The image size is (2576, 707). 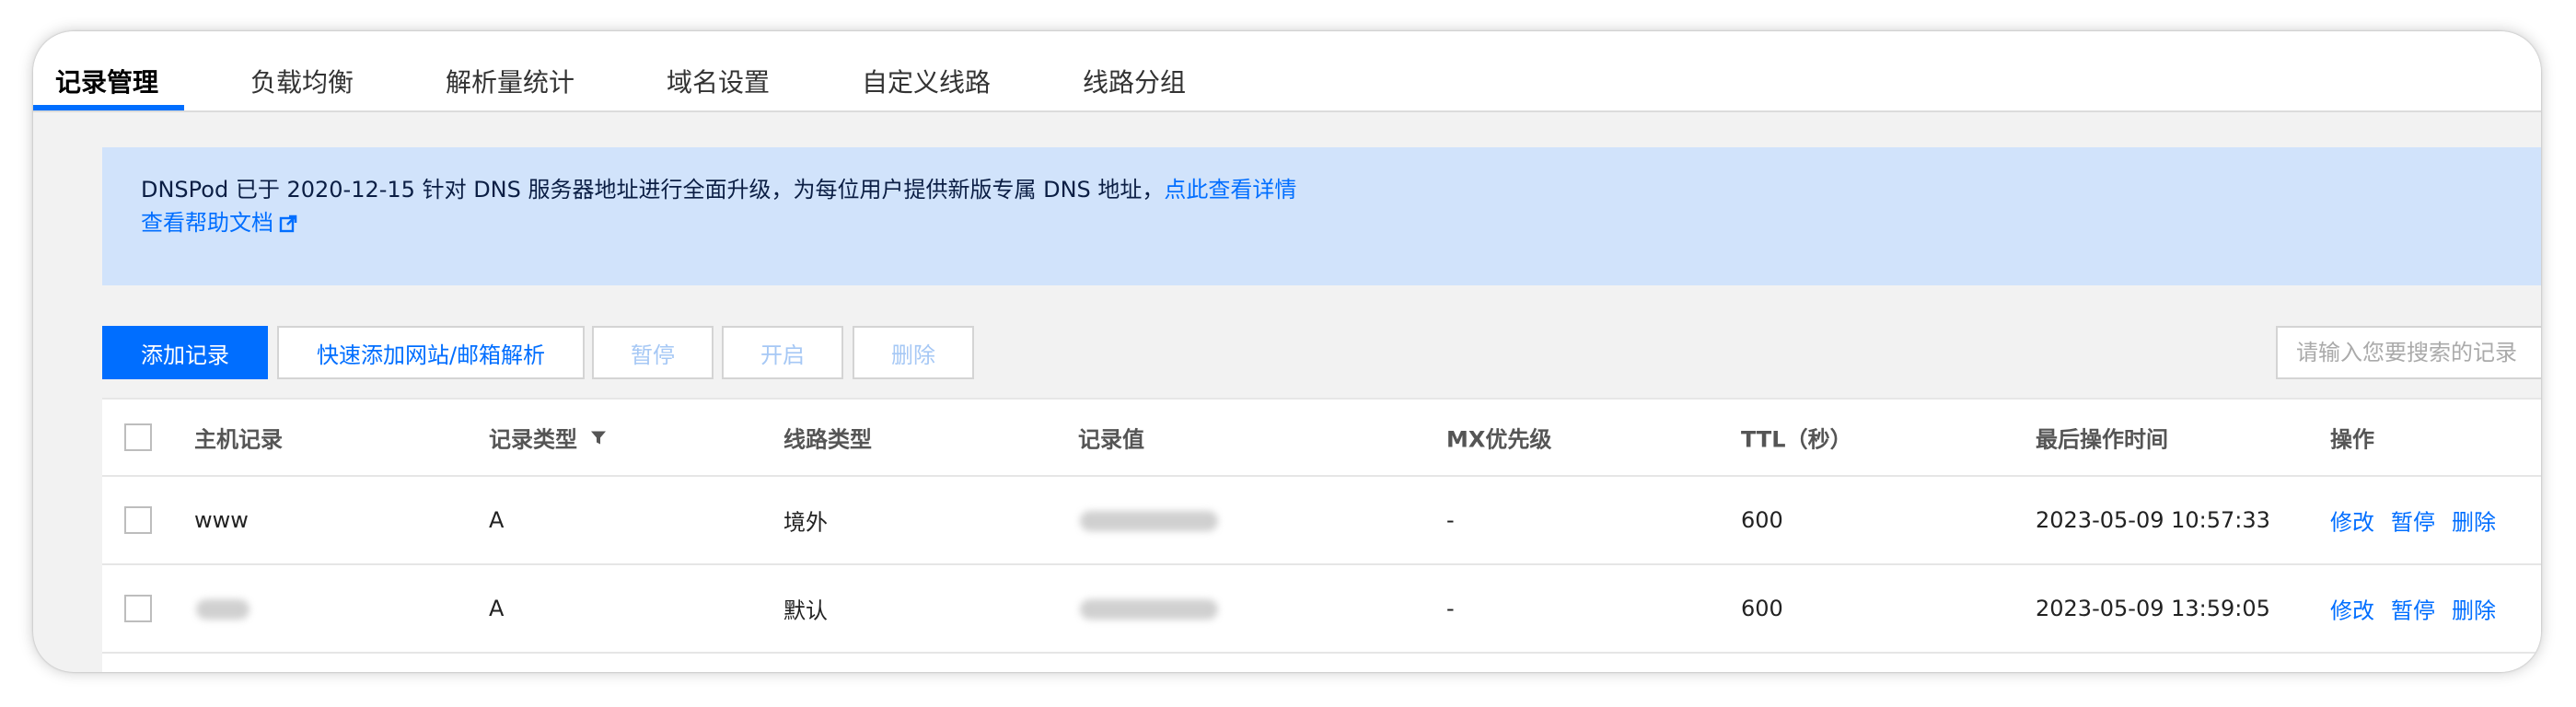 I want to click on line-cell: 默认, so click(x=805, y=610).